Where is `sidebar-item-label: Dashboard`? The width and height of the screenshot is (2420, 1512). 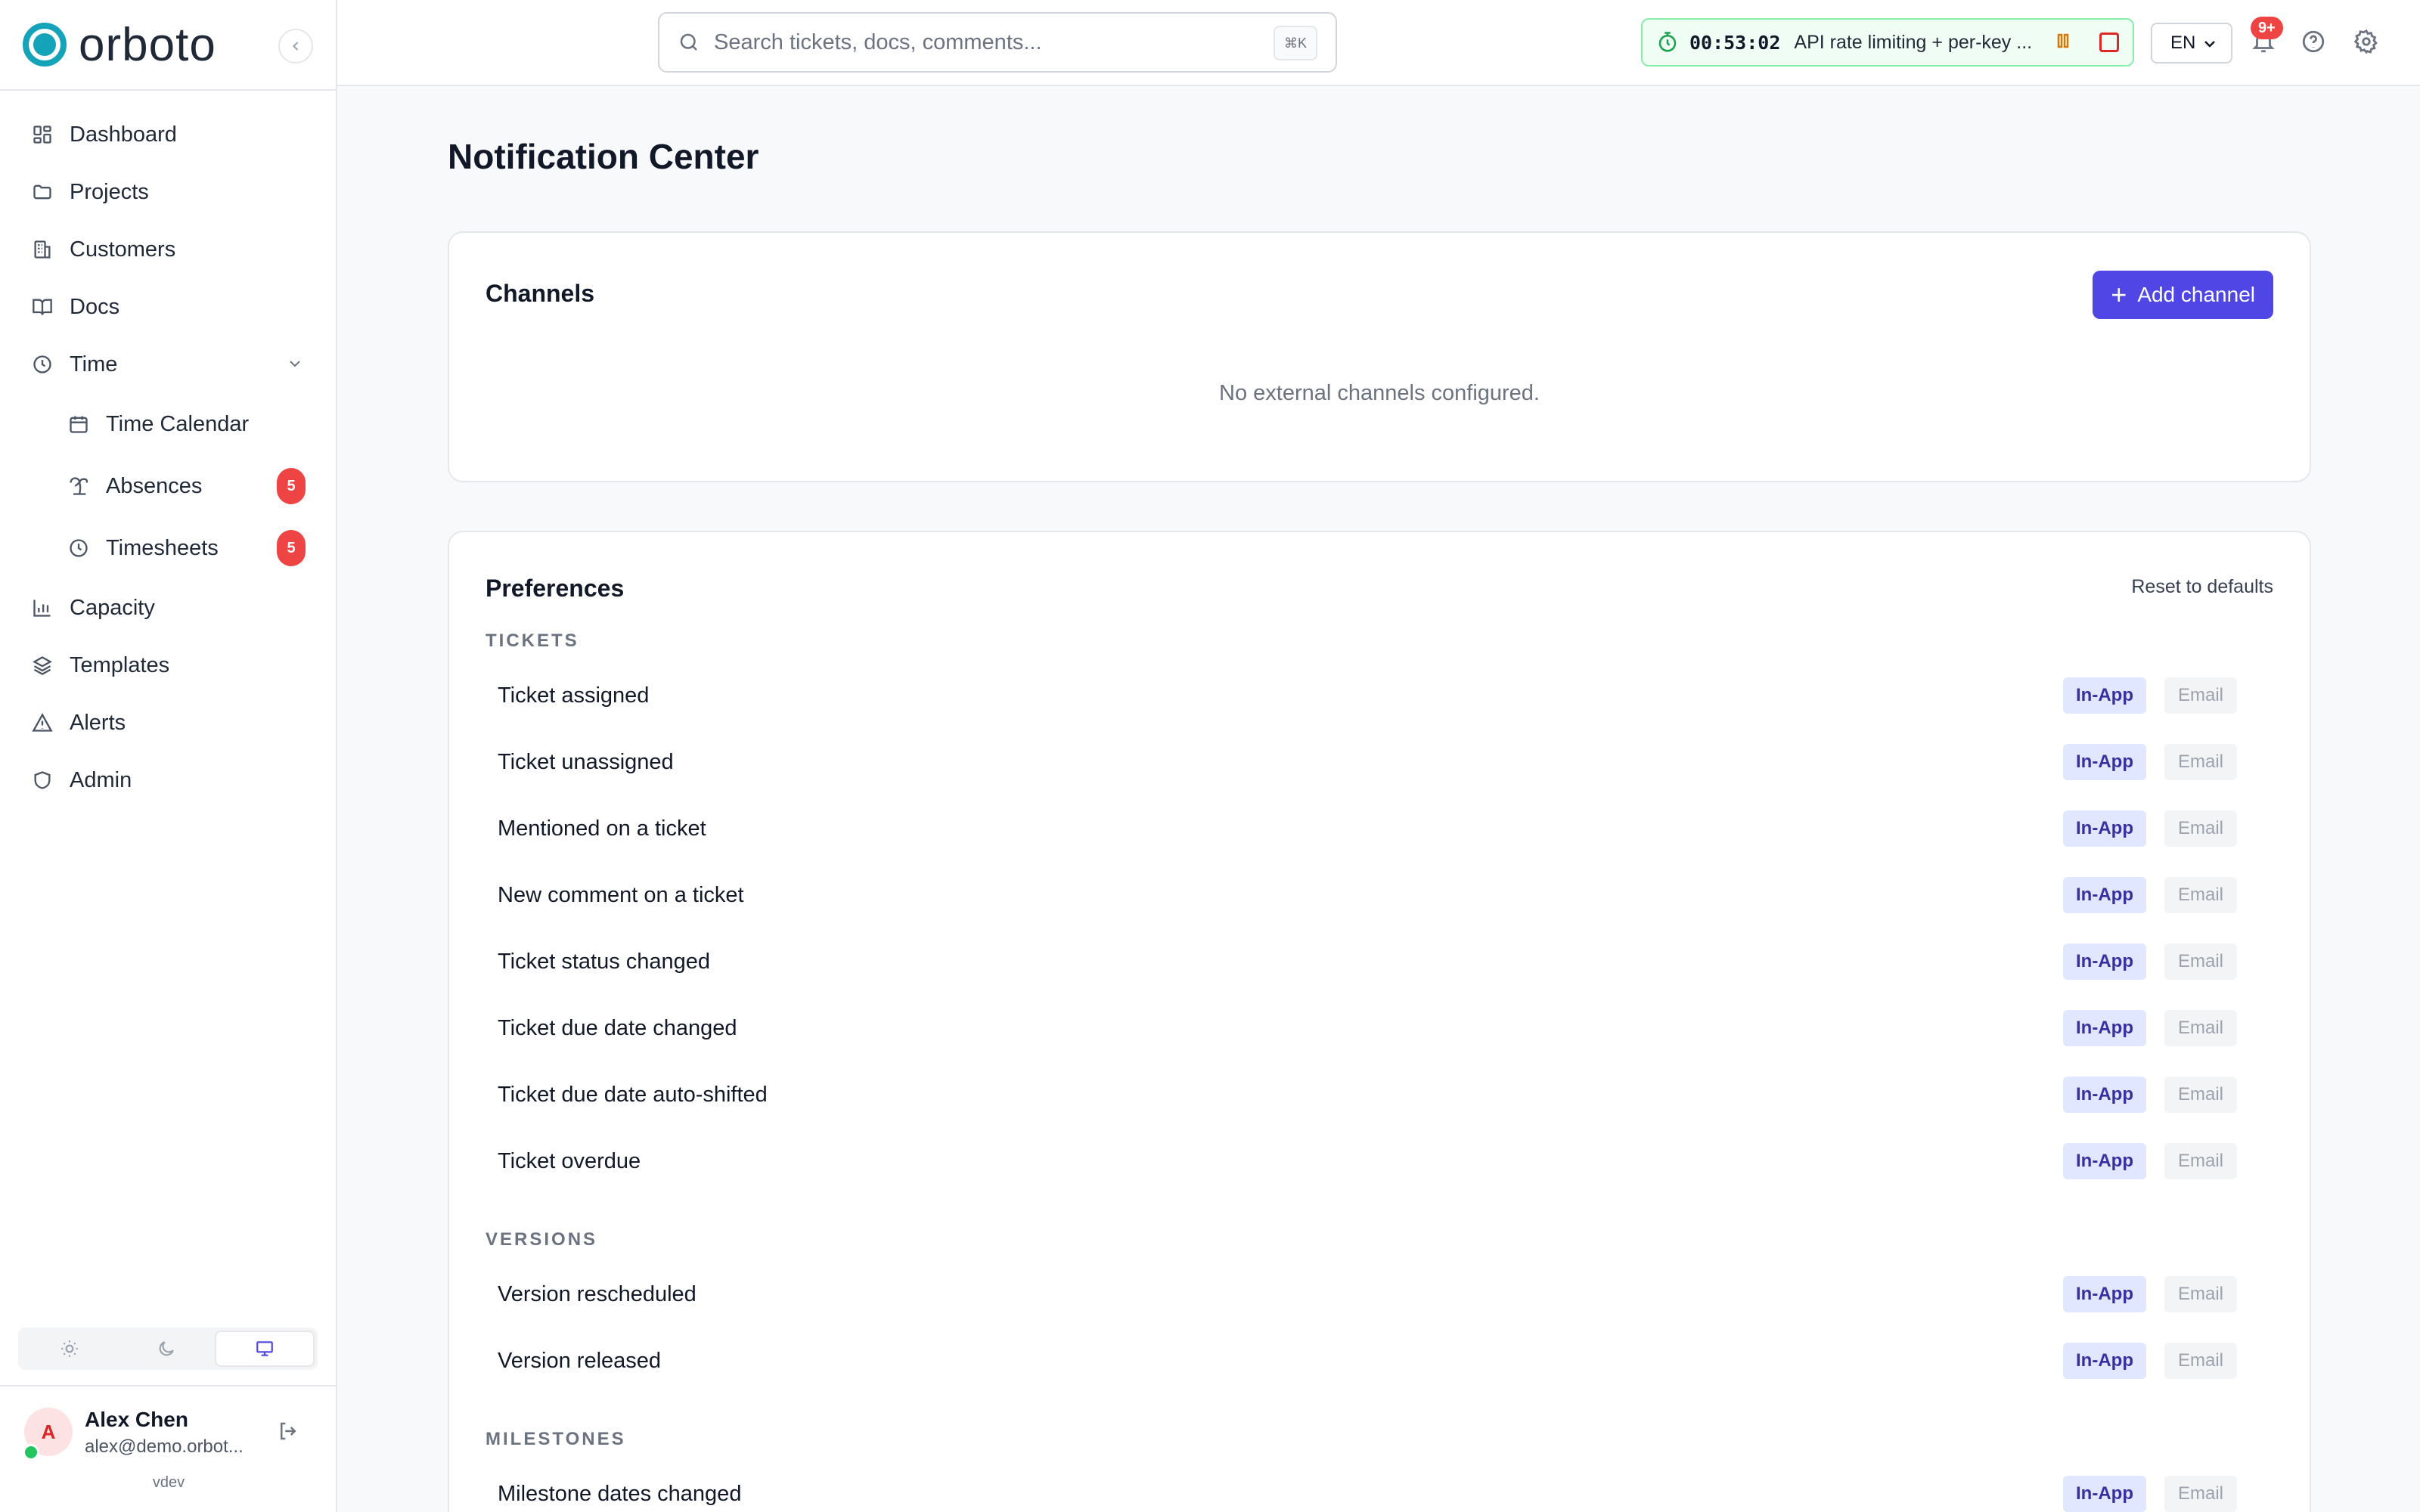
sidebar-item-label: Dashboard is located at coordinates (123, 134).